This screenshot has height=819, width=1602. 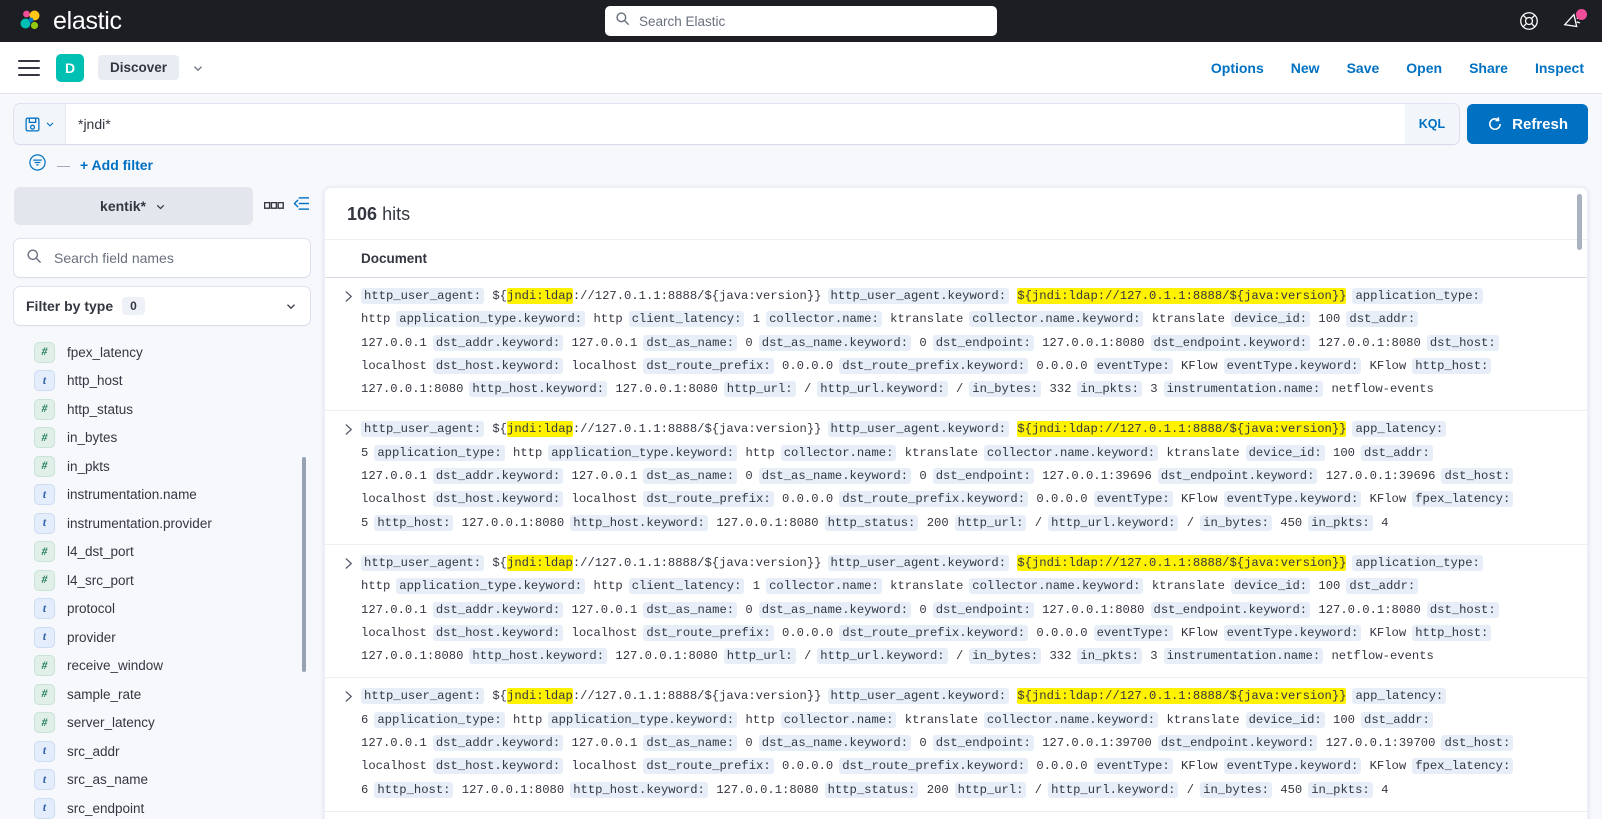 I want to click on document-field-name: device_id:, so click(x=1270, y=586).